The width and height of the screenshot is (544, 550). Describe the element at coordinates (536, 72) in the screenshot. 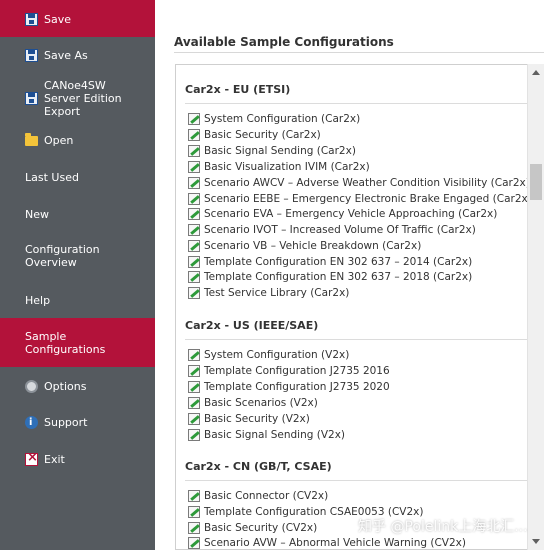

I see `scroll-up-arrow-icon` at that location.